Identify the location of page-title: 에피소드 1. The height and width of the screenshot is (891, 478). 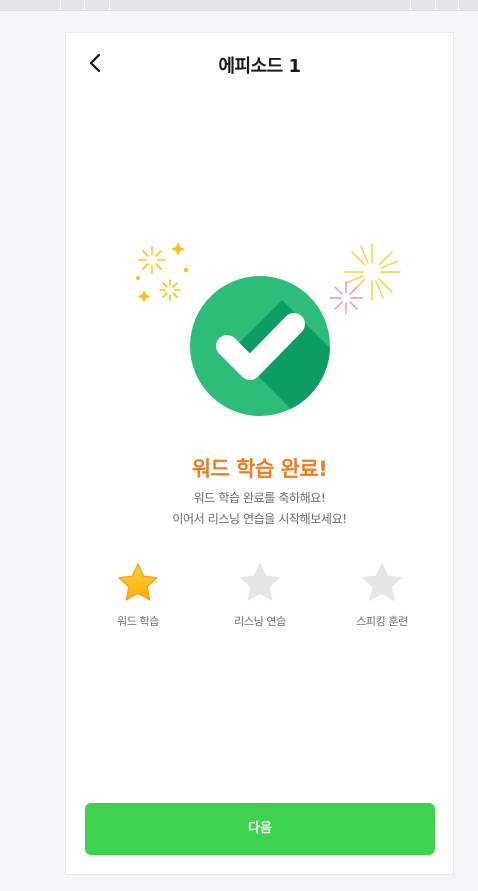
(259, 66).